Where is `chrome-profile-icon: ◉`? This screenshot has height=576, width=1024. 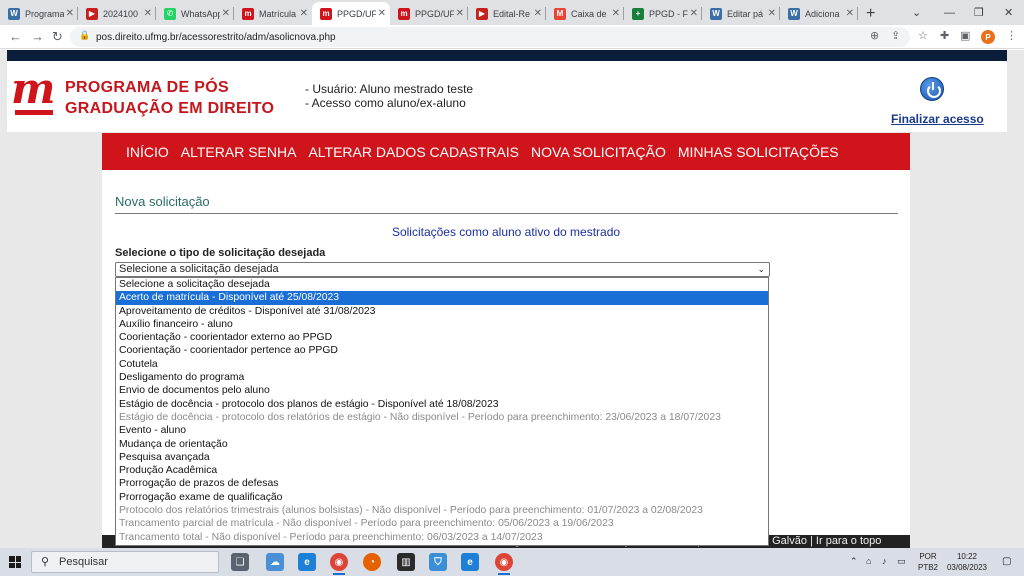
chrome-profile-icon: ◉ is located at coordinates (504, 562).